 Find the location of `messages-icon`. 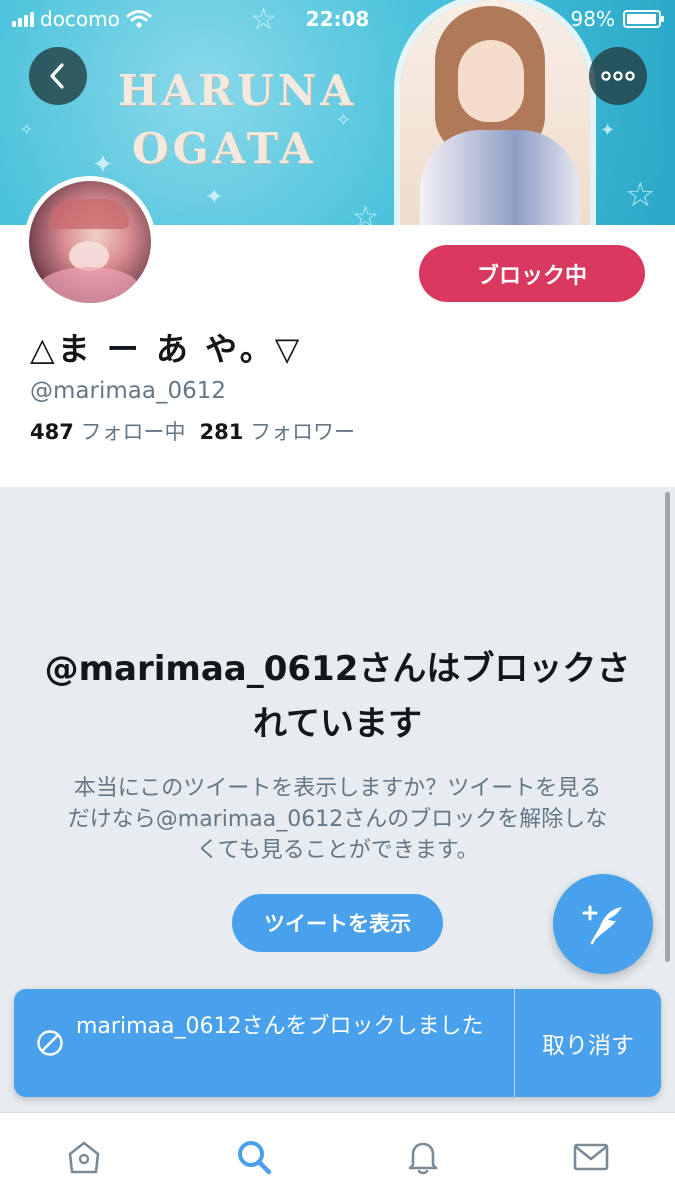

messages-icon is located at coordinates (591, 1157).